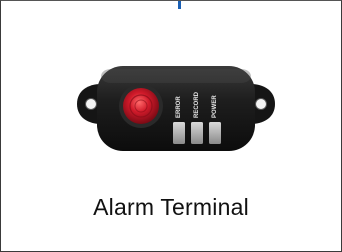 Image resolution: width=342 pixels, height=252 pixels. What do you see at coordinates (179, 133) in the screenshot?
I see `error-led` at bounding box center [179, 133].